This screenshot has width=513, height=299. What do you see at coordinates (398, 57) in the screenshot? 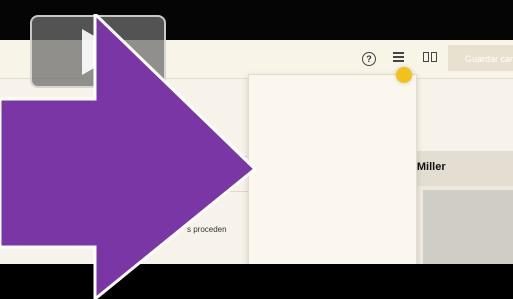
I see `menu-icon` at bounding box center [398, 57].